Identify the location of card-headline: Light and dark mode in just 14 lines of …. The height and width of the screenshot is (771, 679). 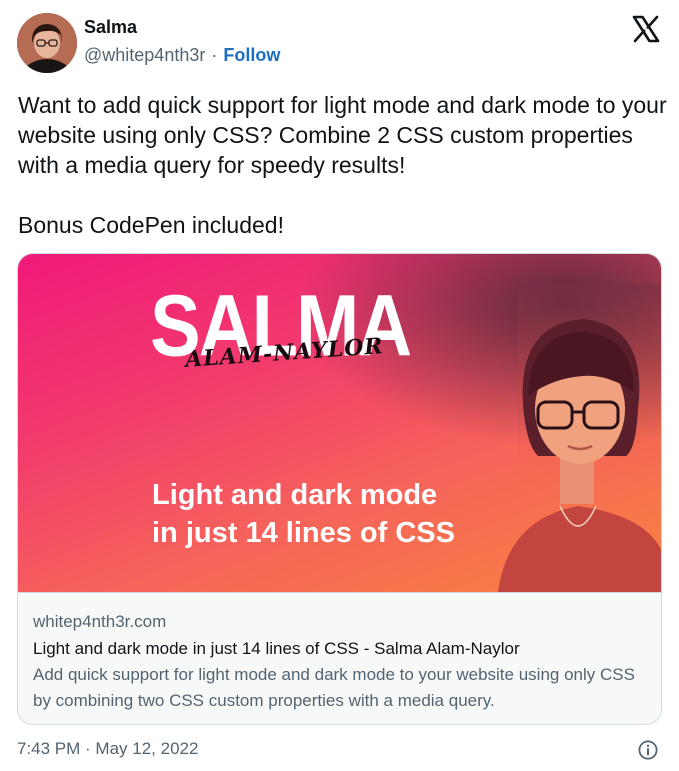
(303, 514).